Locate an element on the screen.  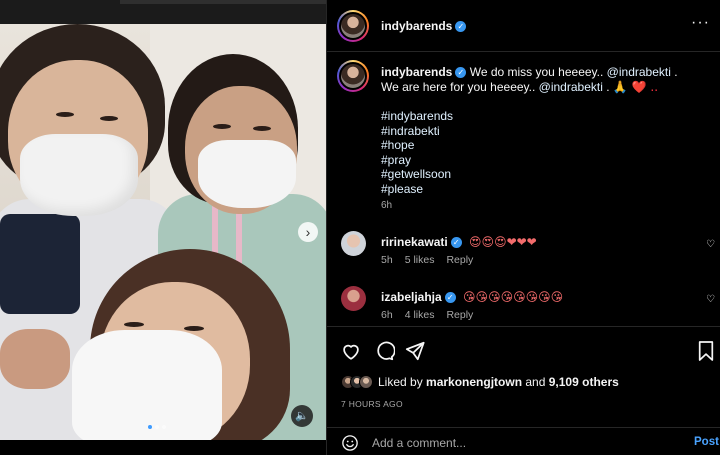
comment-input is located at coordinates (522, 443).